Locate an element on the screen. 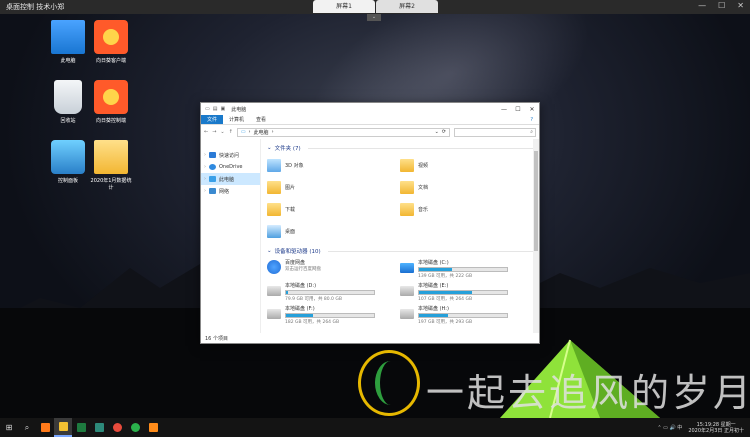  refresh-icon: ⟳ is located at coordinates (445, 132).